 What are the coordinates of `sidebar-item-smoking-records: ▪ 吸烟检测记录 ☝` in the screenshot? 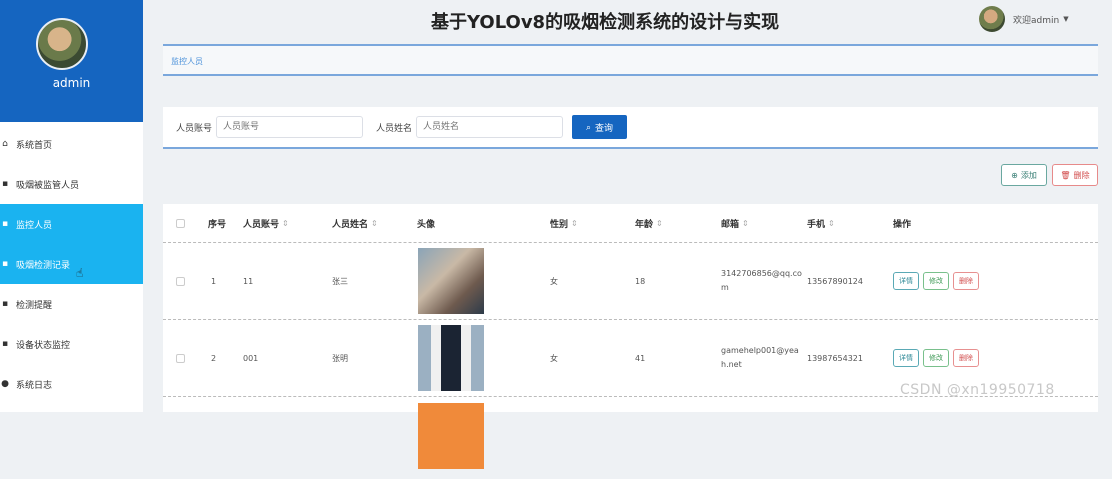 It's located at (71, 264).